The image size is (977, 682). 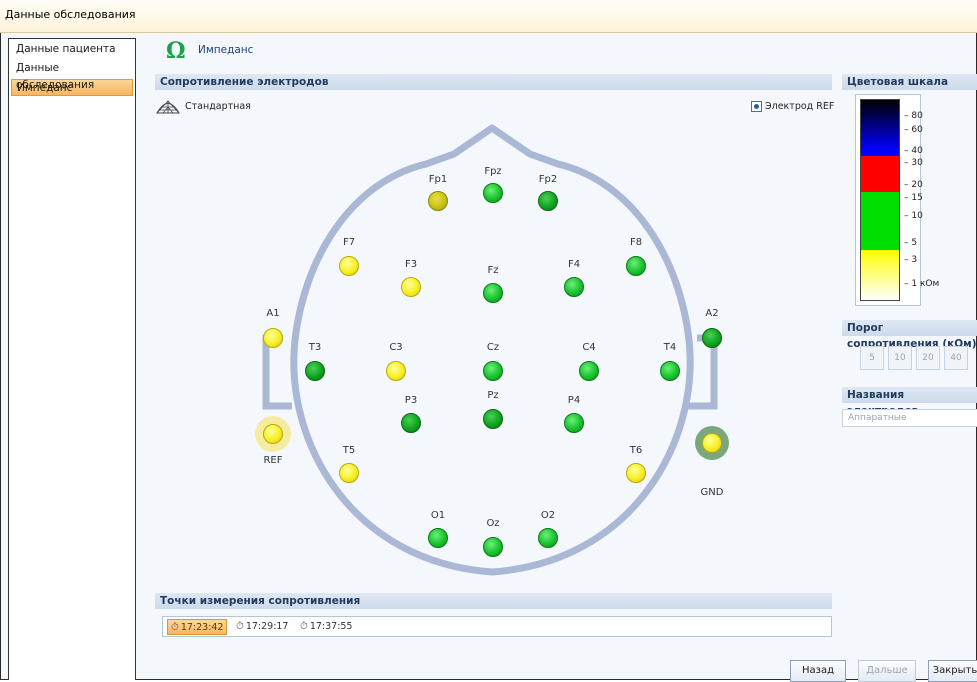 I want to click on scale-tick: – 10, so click(x=913, y=216).